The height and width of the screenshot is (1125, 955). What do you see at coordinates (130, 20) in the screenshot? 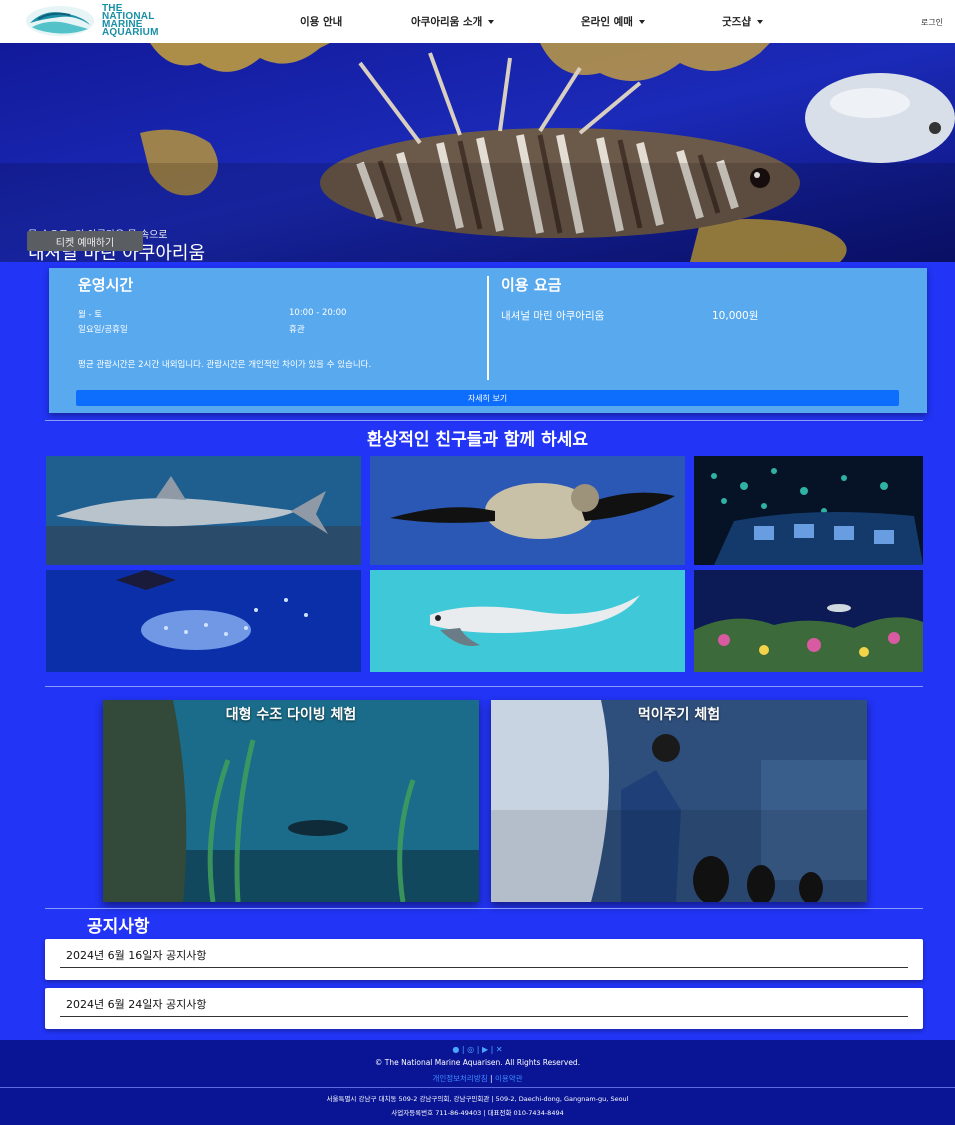
I see `logo-text: THE NATIONAL MARINE AQUARIUM` at bounding box center [130, 20].